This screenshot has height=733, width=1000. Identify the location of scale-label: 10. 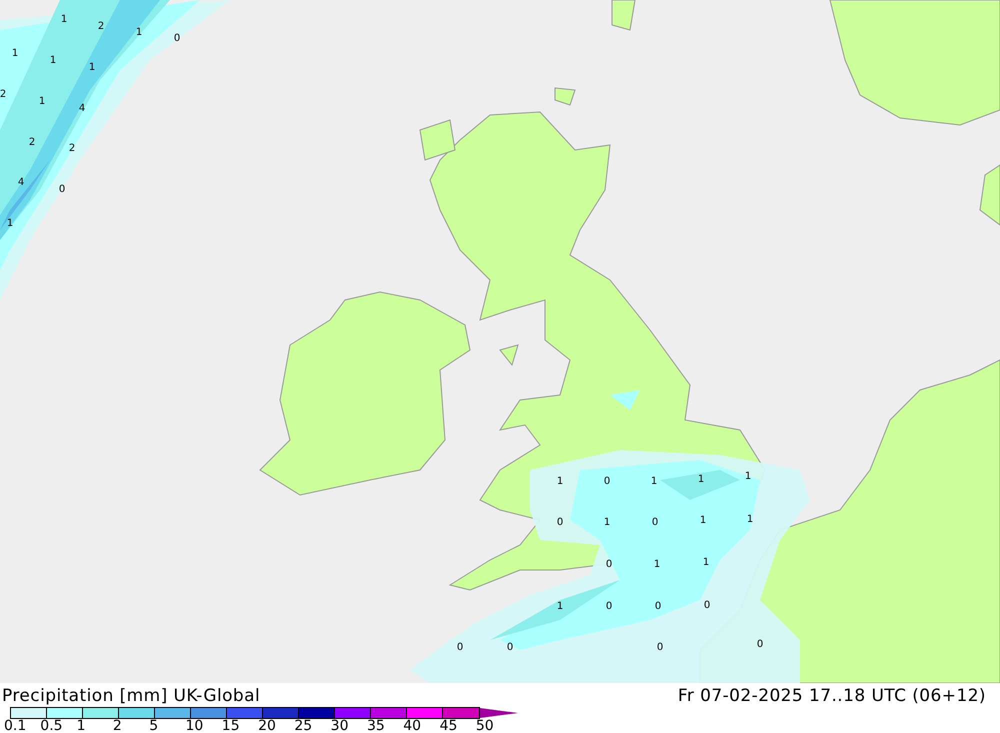
(194, 726).